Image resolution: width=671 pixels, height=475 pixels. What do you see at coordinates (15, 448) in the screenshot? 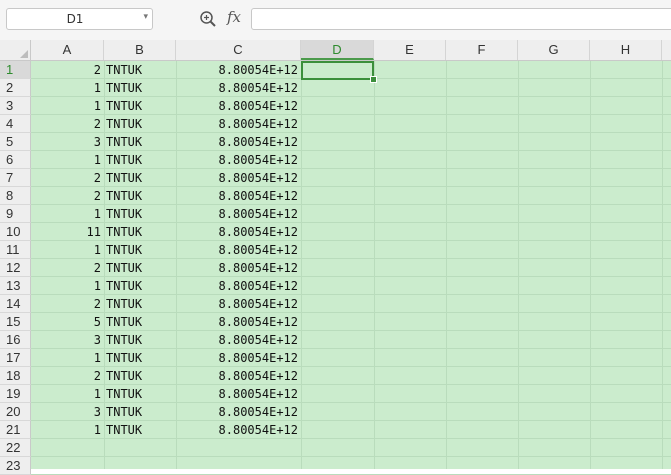
I see `row-header: 22` at bounding box center [15, 448].